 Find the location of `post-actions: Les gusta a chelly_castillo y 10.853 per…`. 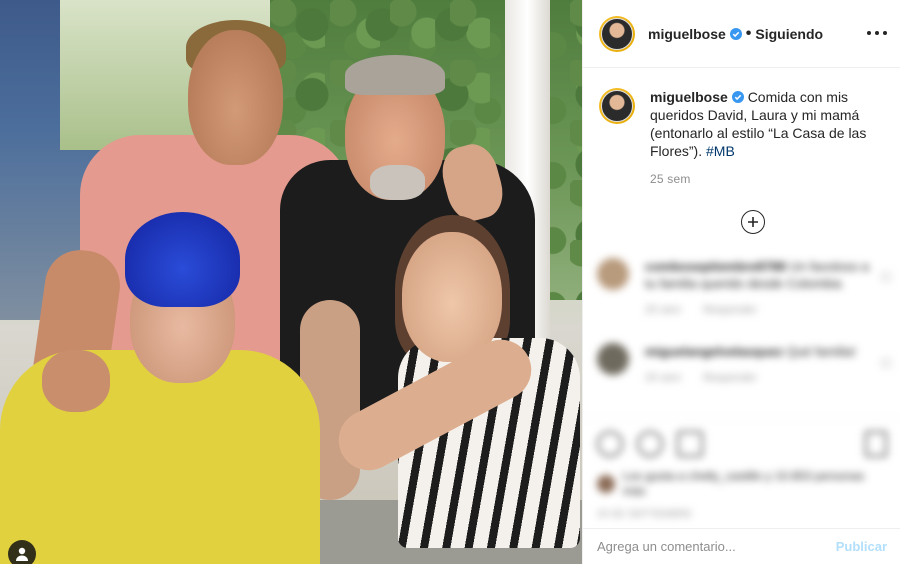

post-actions: Les gusta a chelly_castillo y 10.853 per… is located at coordinates (741, 473).